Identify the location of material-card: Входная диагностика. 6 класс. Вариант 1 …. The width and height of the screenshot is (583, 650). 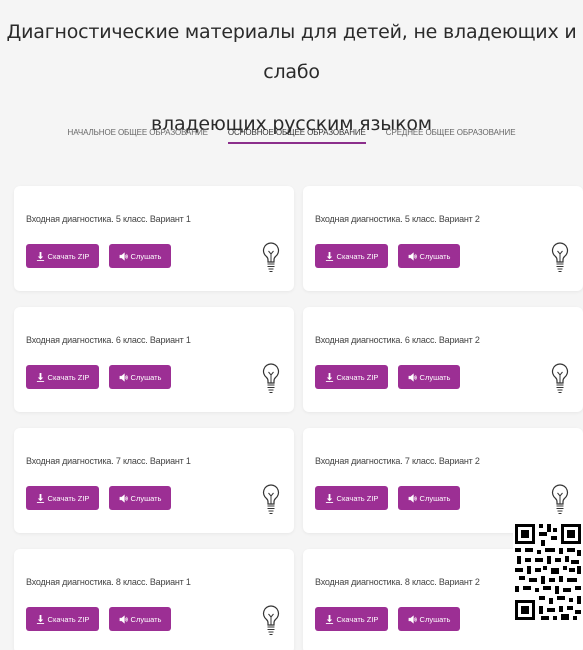
(154, 359).